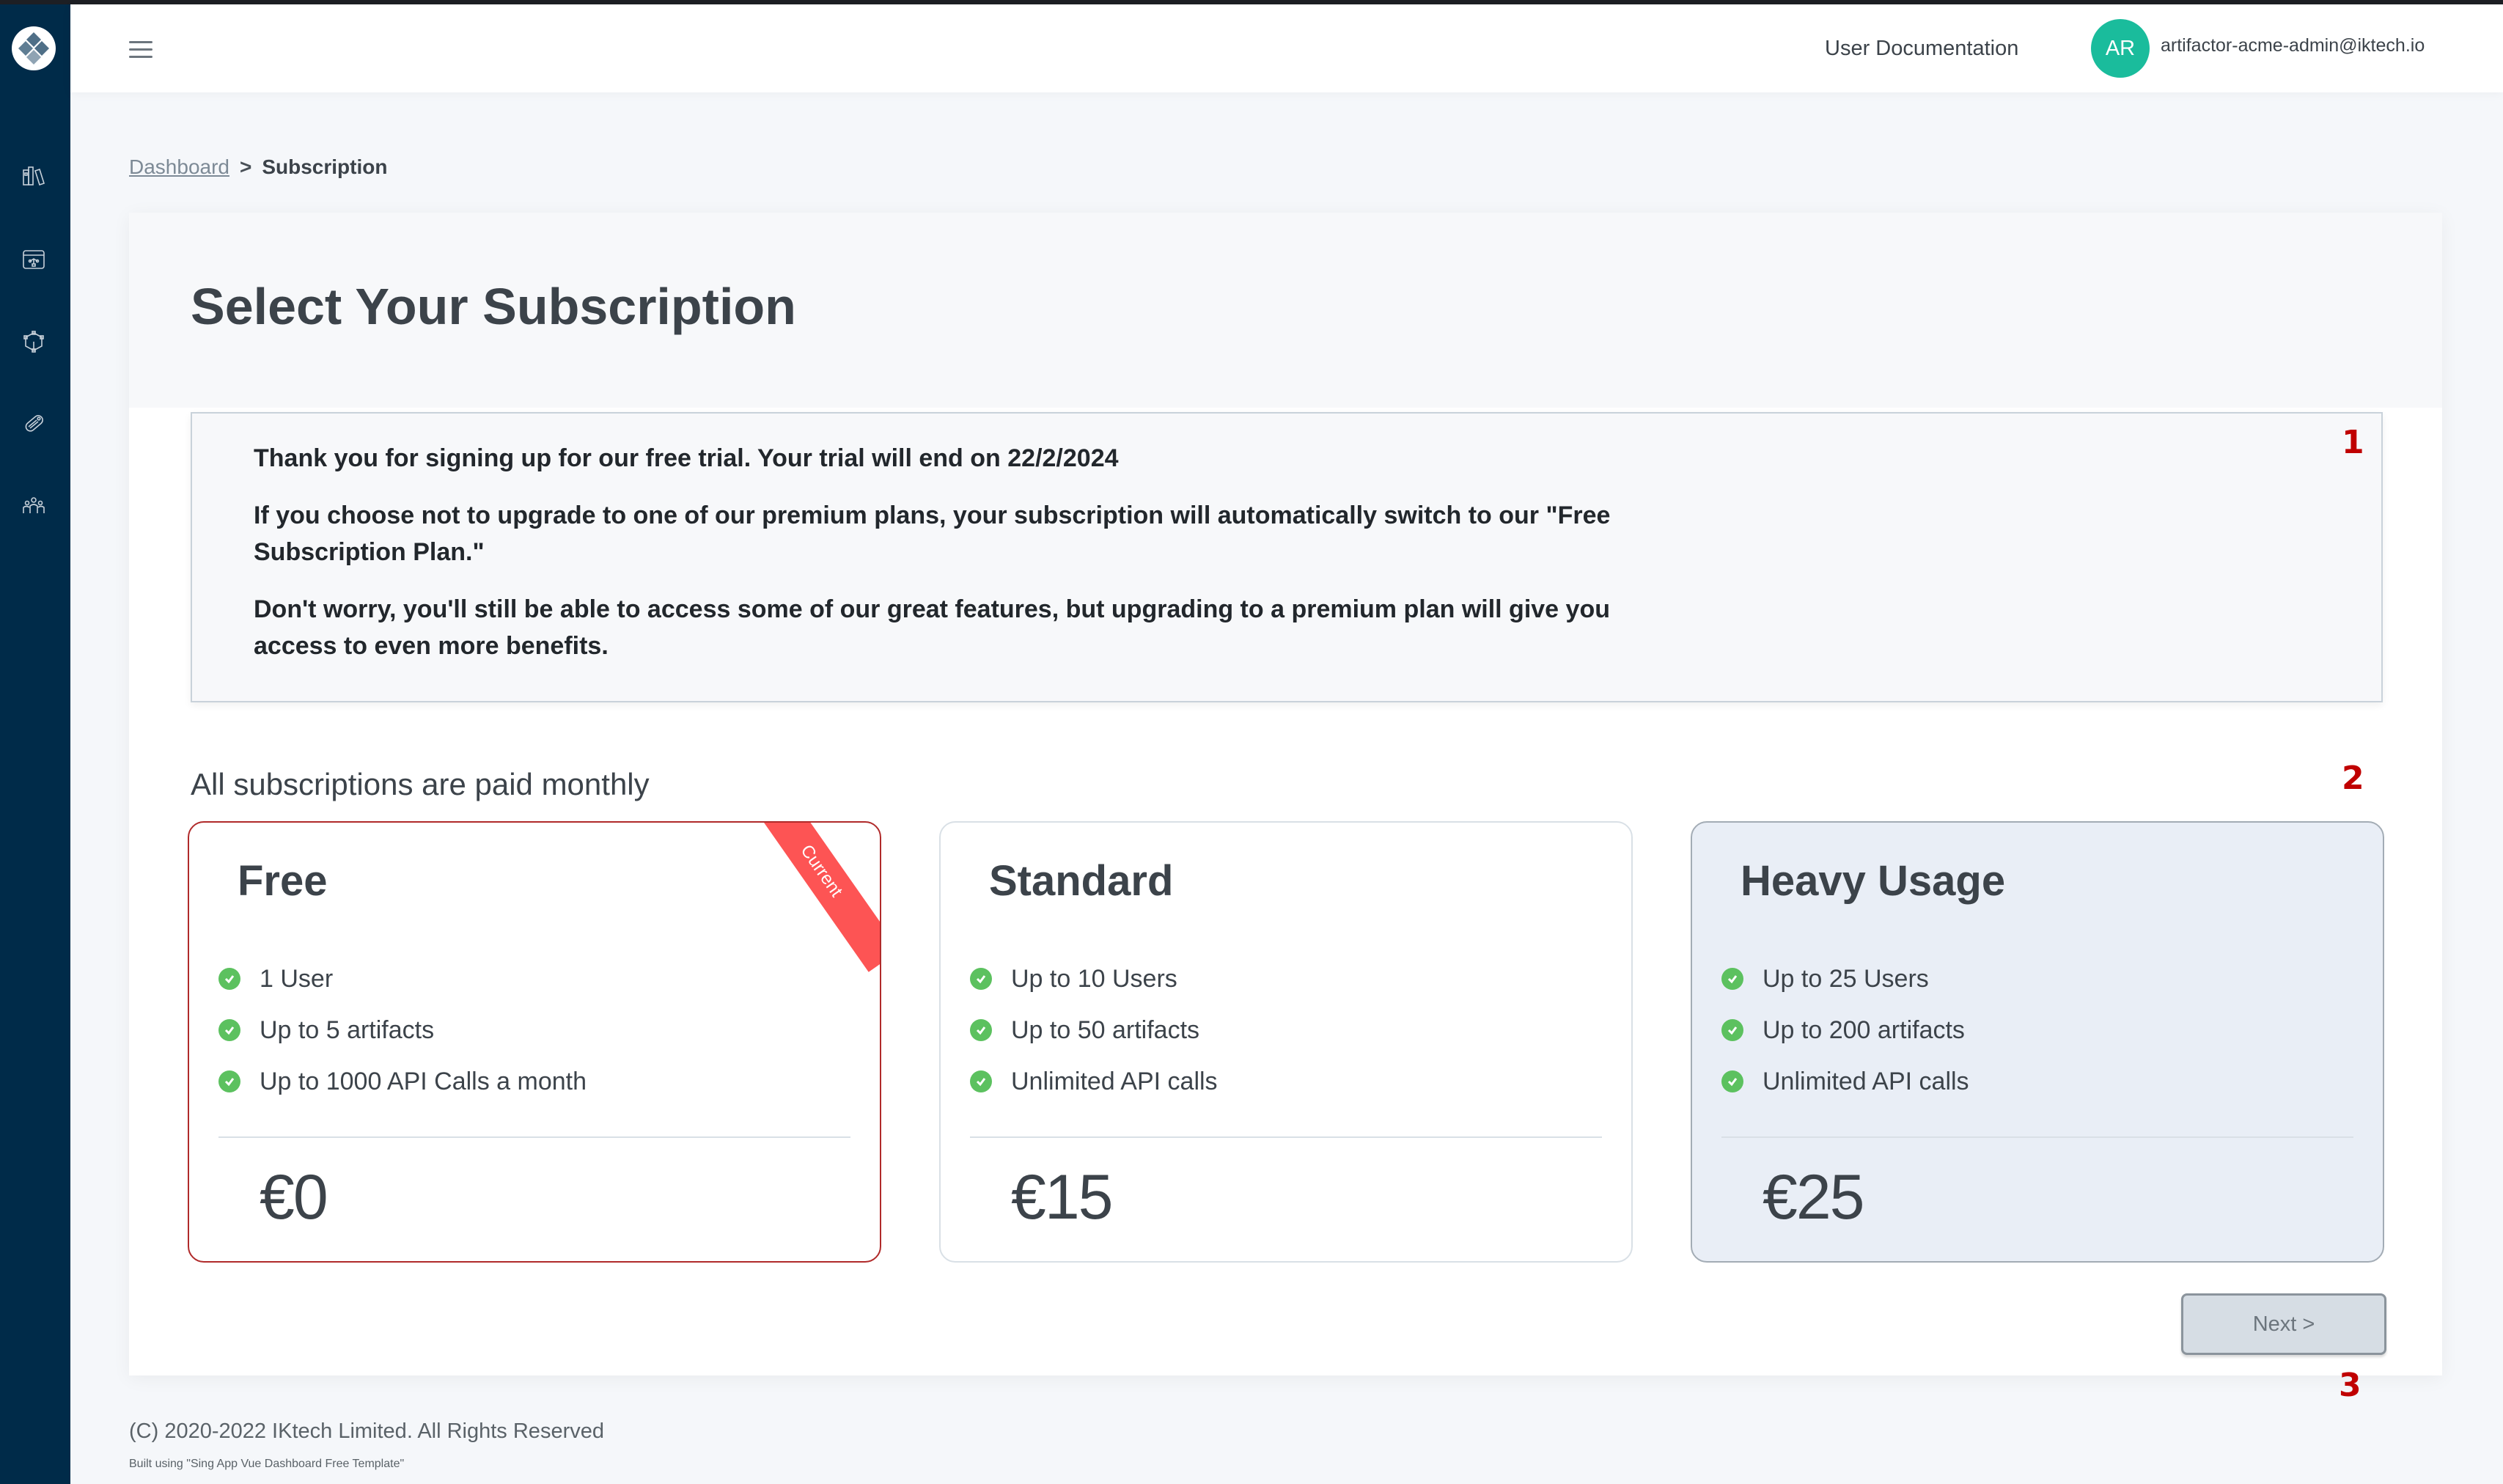 Image resolution: width=2503 pixels, height=1484 pixels. What do you see at coordinates (294, 1197) in the screenshot?
I see `plan-price: €0` at bounding box center [294, 1197].